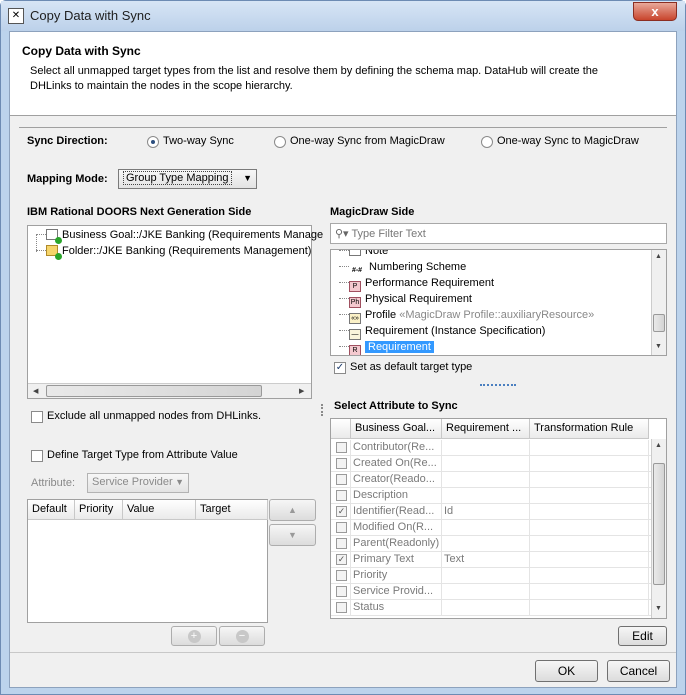 This screenshot has width=686, height=695. Describe the element at coordinates (187, 179) in the screenshot. I see `mapping-mode-select: Group Type Mapping ▼` at that location.